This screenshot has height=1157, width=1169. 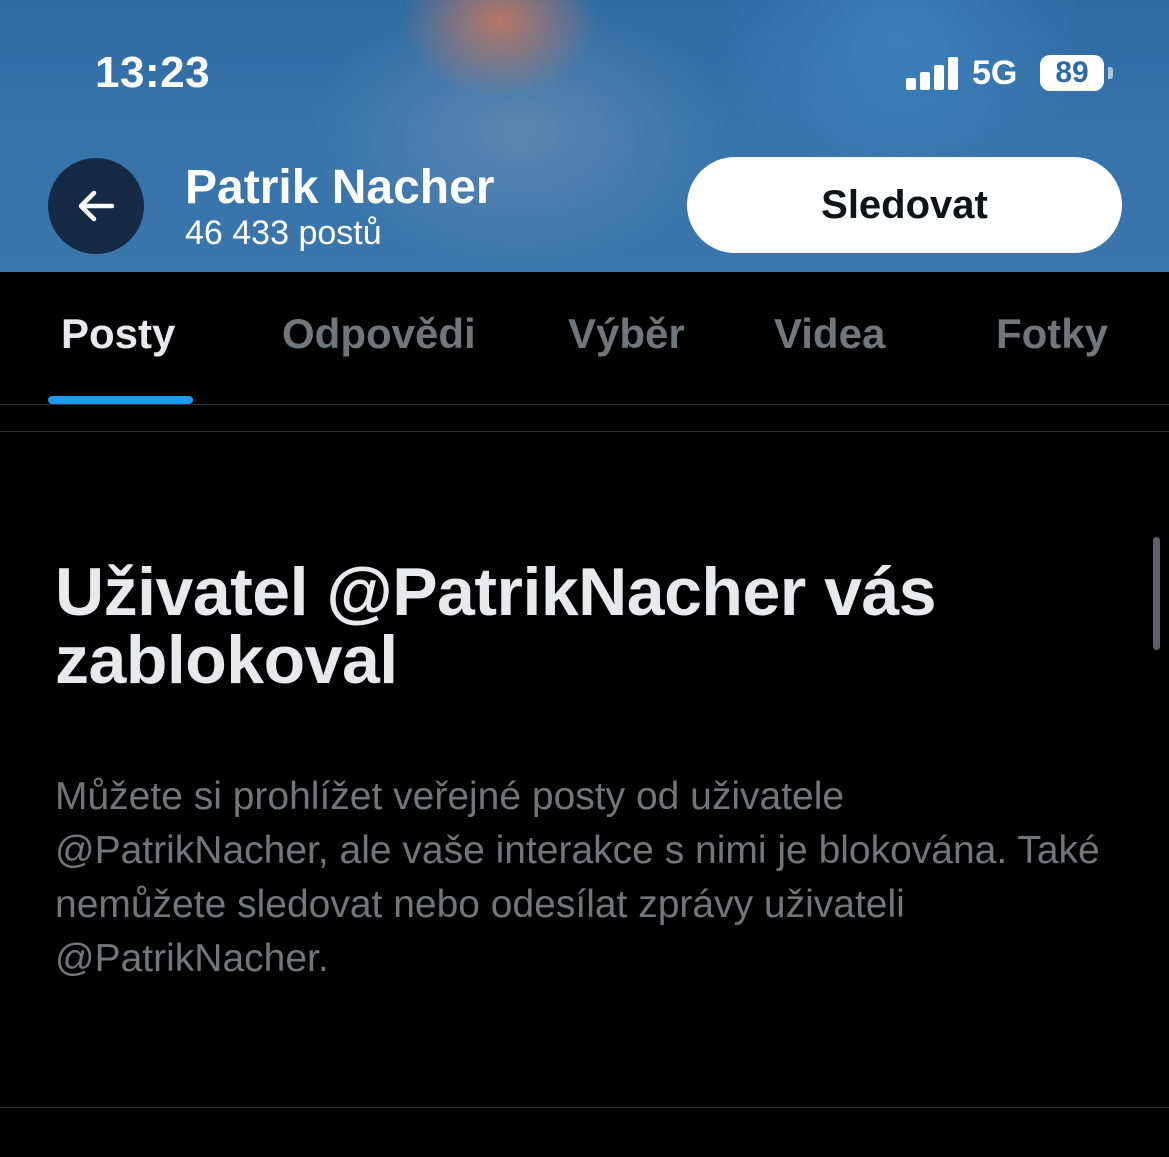 What do you see at coordinates (1110, 73) in the screenshot?
I see `battery-cap` at bounding box center [1110, 73].